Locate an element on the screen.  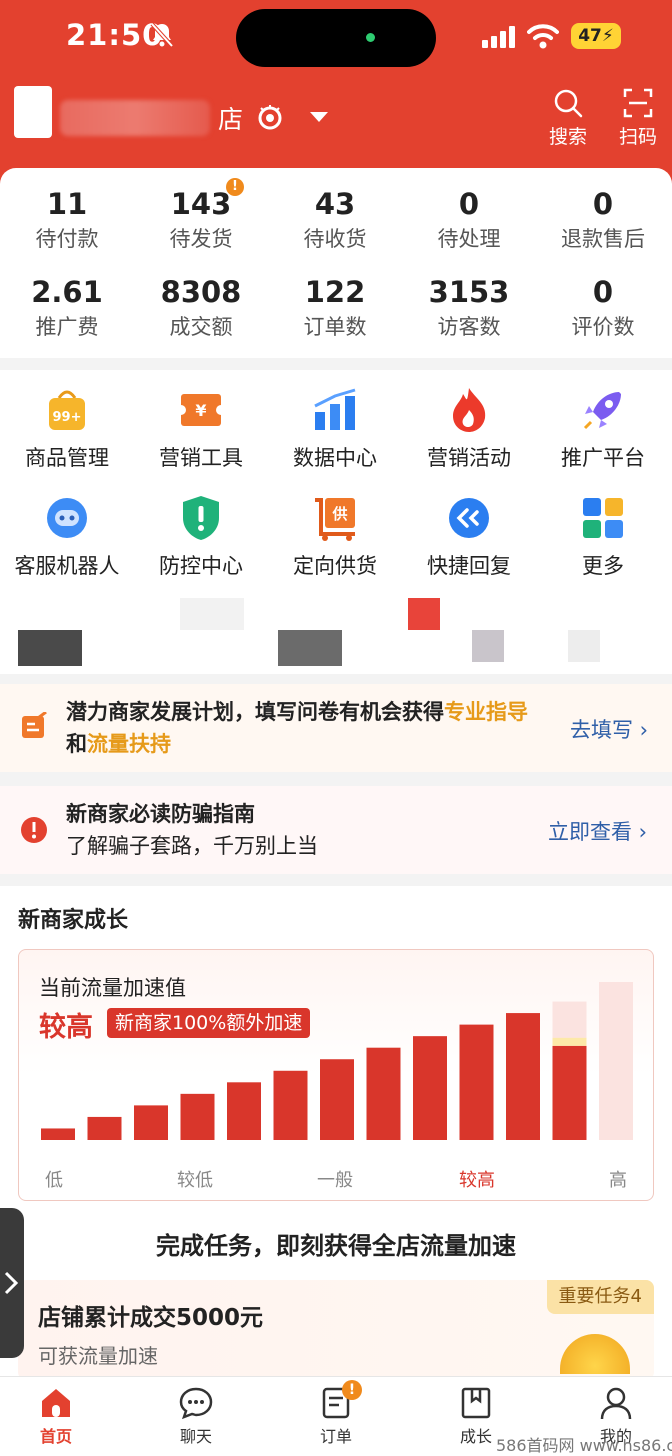
stat-gmv: 8308 成交额 is located at coordinates (201, 308).